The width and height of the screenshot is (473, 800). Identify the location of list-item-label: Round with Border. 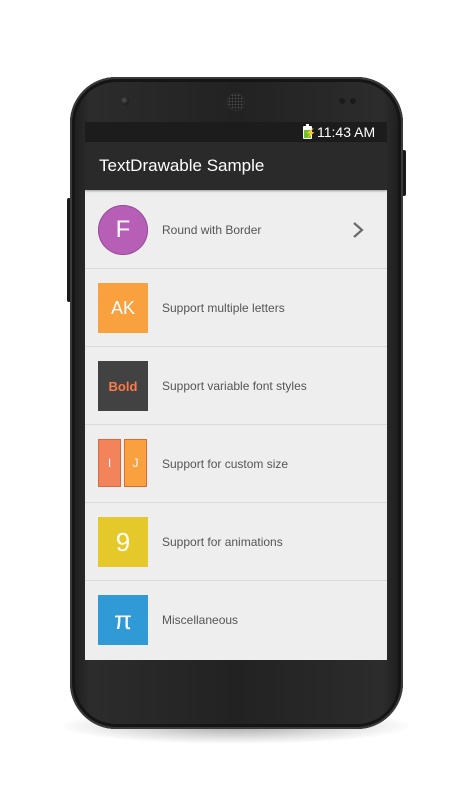
(212, 230).